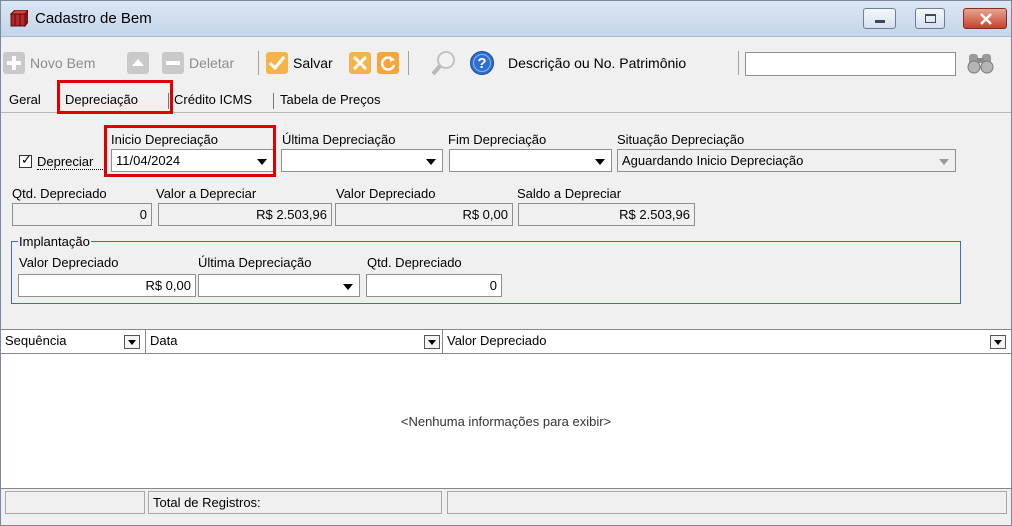 This screenshot has height=526, width=1012. Describe the element at coordinates (386, 193) in the screenshot. I see `valor-depreciado-label: Valor Depreciado` at that location.